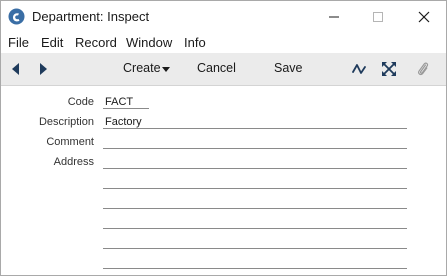 This screenshot has width=447, height=276. Describe the element at coordinates (223, 43) in the screenshot. I see `menu-bar: File Edit Record Window Info` at that location.